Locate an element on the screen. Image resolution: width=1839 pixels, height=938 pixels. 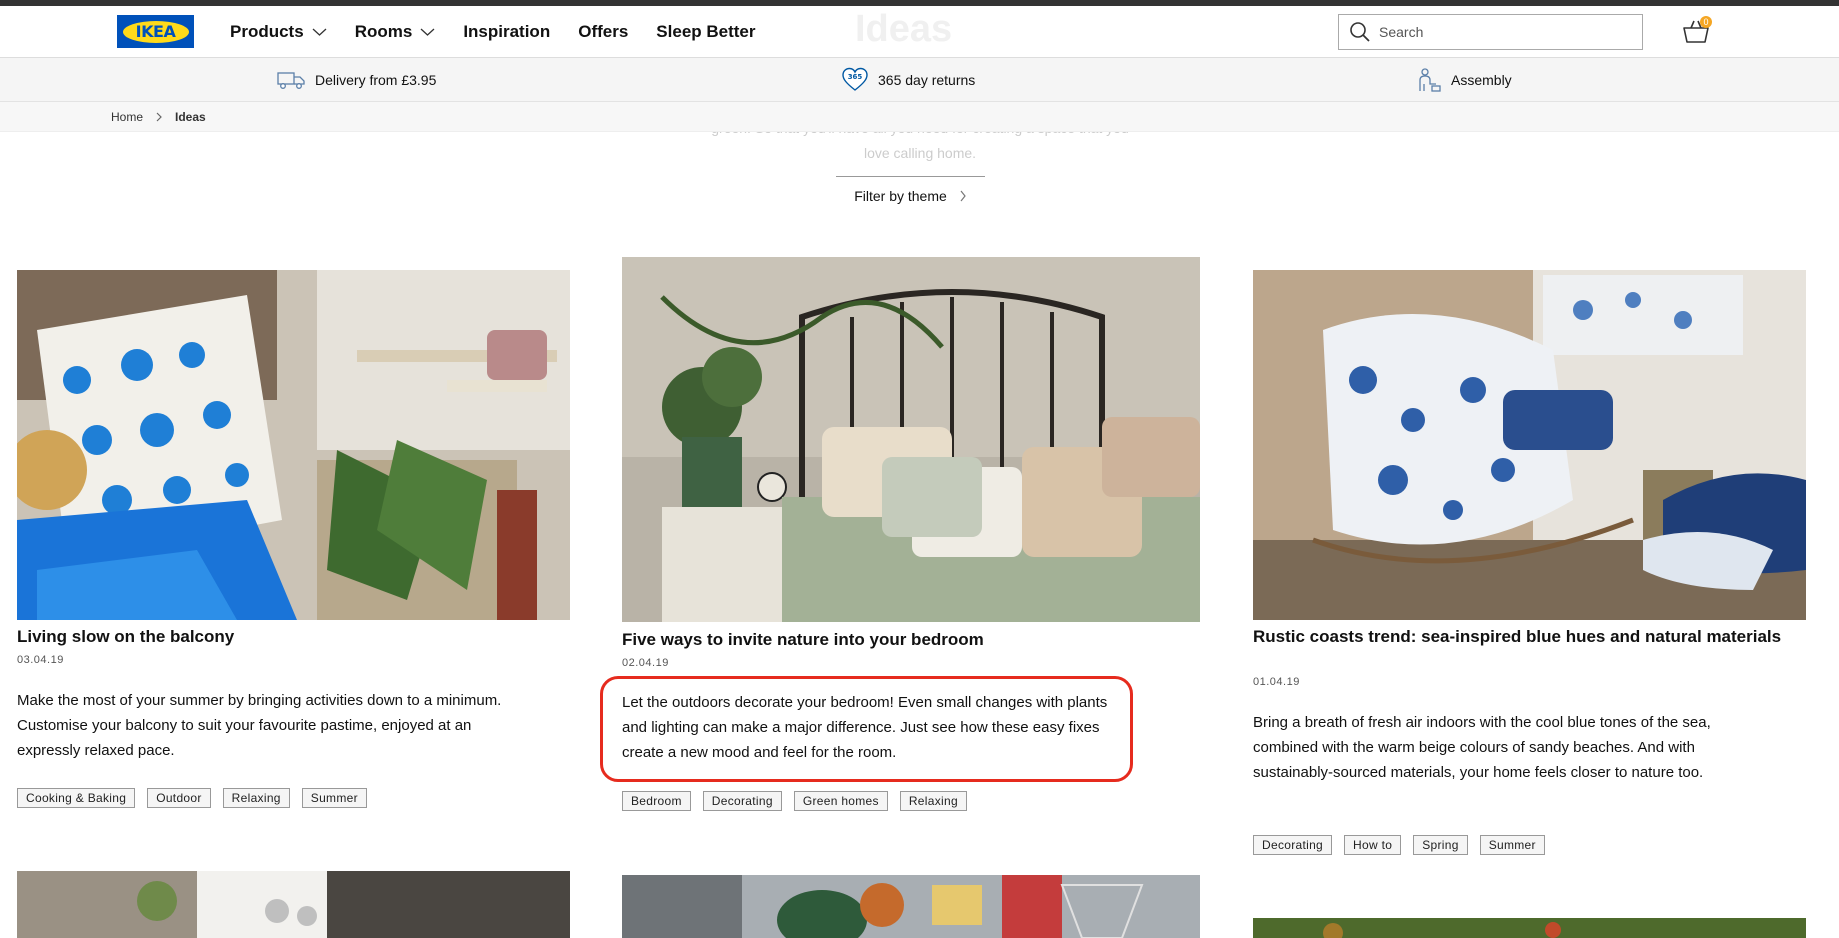
filter-label: Filter by theme is located at coordinates (900, 195).